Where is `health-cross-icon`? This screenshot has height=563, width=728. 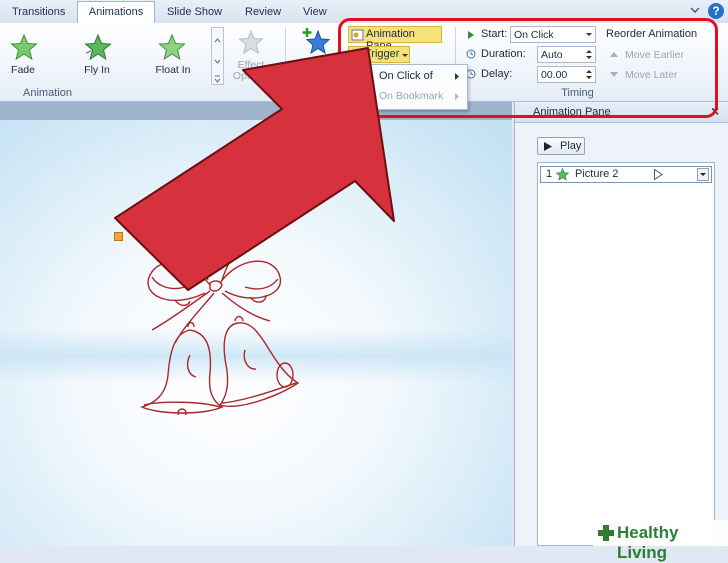
health-cross-icon is located at coordinates (606, 533).